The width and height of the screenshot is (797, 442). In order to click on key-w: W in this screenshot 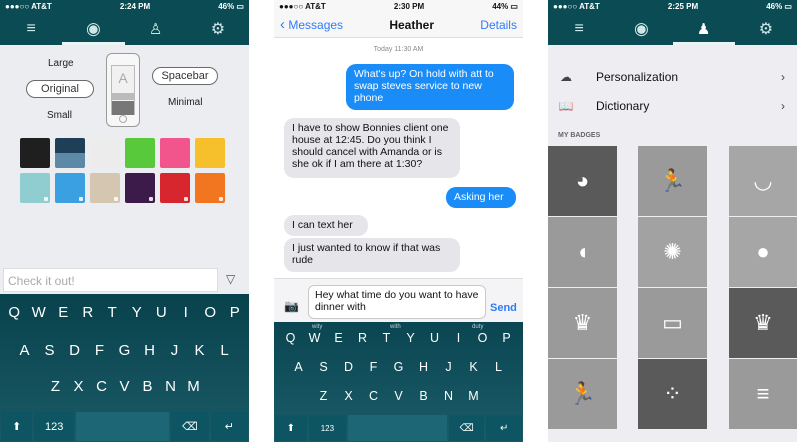, I will do `click(315, 338)`.